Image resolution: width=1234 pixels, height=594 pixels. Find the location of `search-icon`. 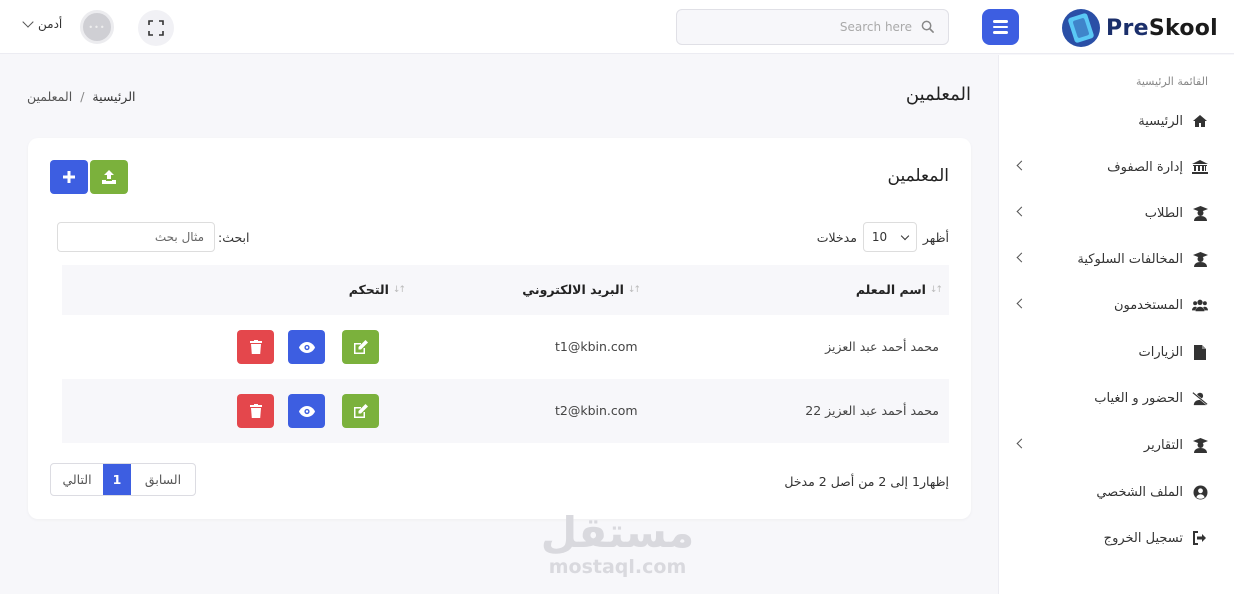

search-icon is located at coordinates (927, 26).